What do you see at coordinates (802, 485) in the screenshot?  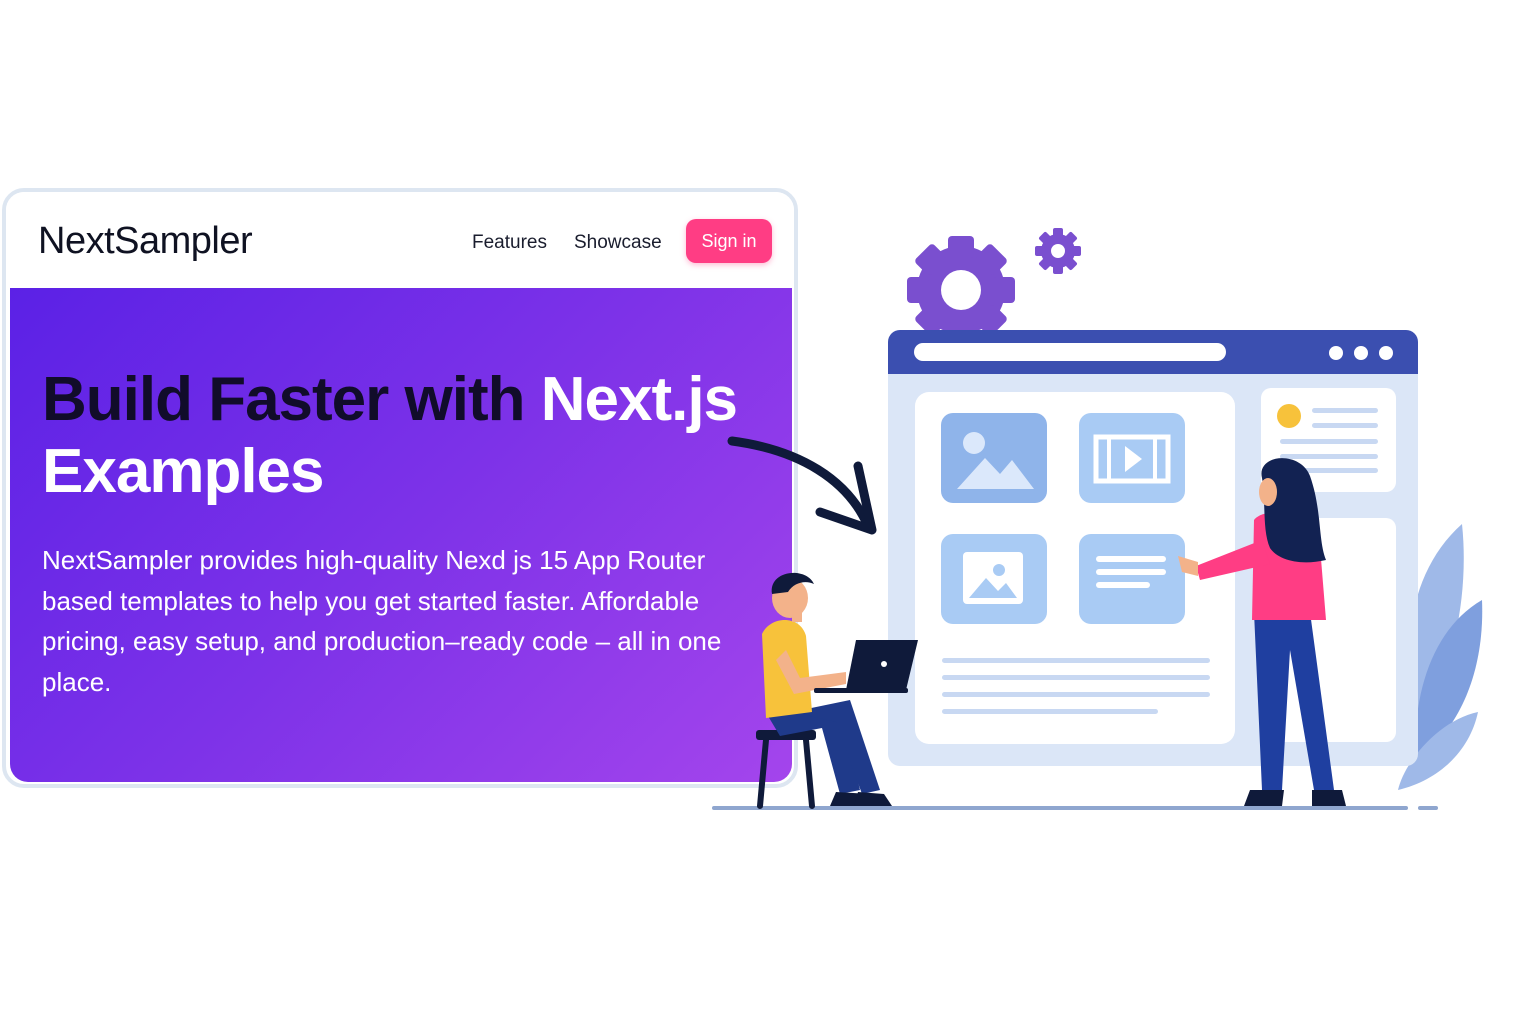 I see `arrow-icon` at bounding box center [802, 485].